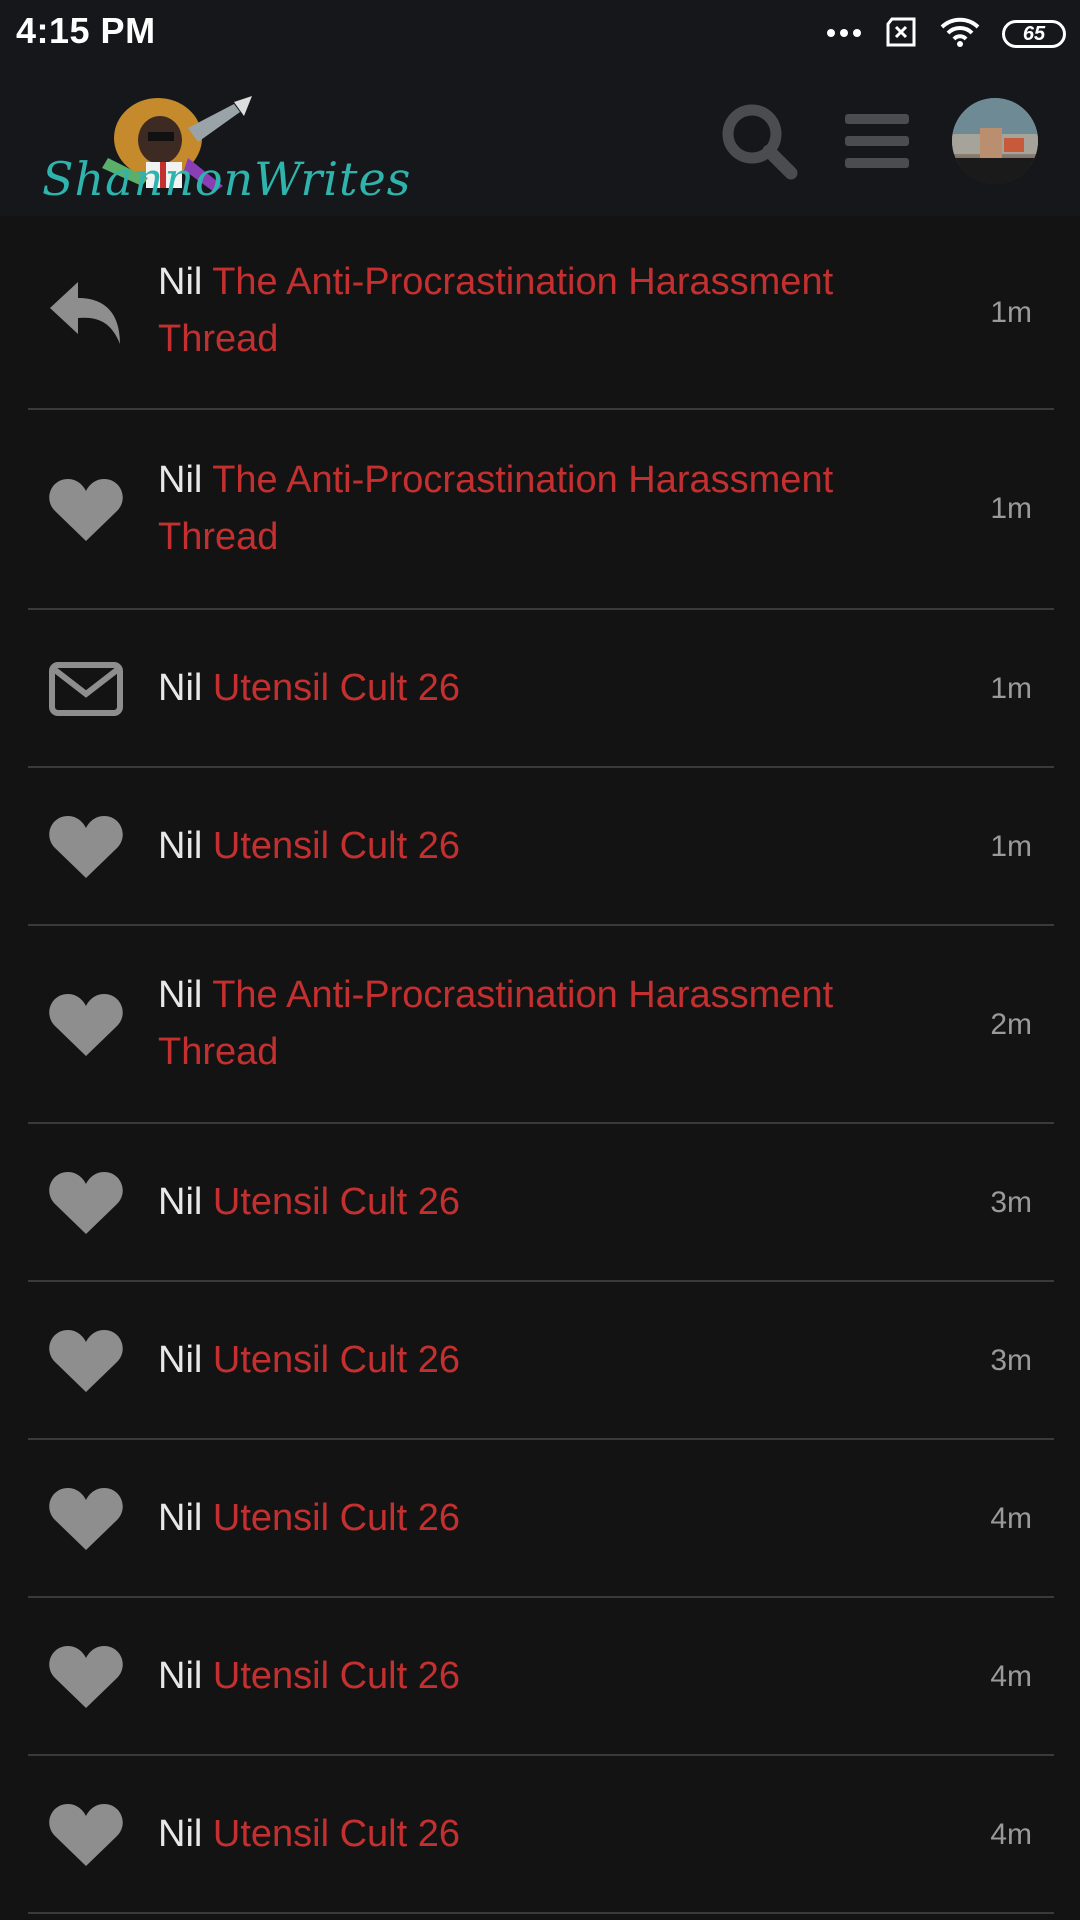  I want to click on status-bar: 4:15 PM 65, so click(540, 33).